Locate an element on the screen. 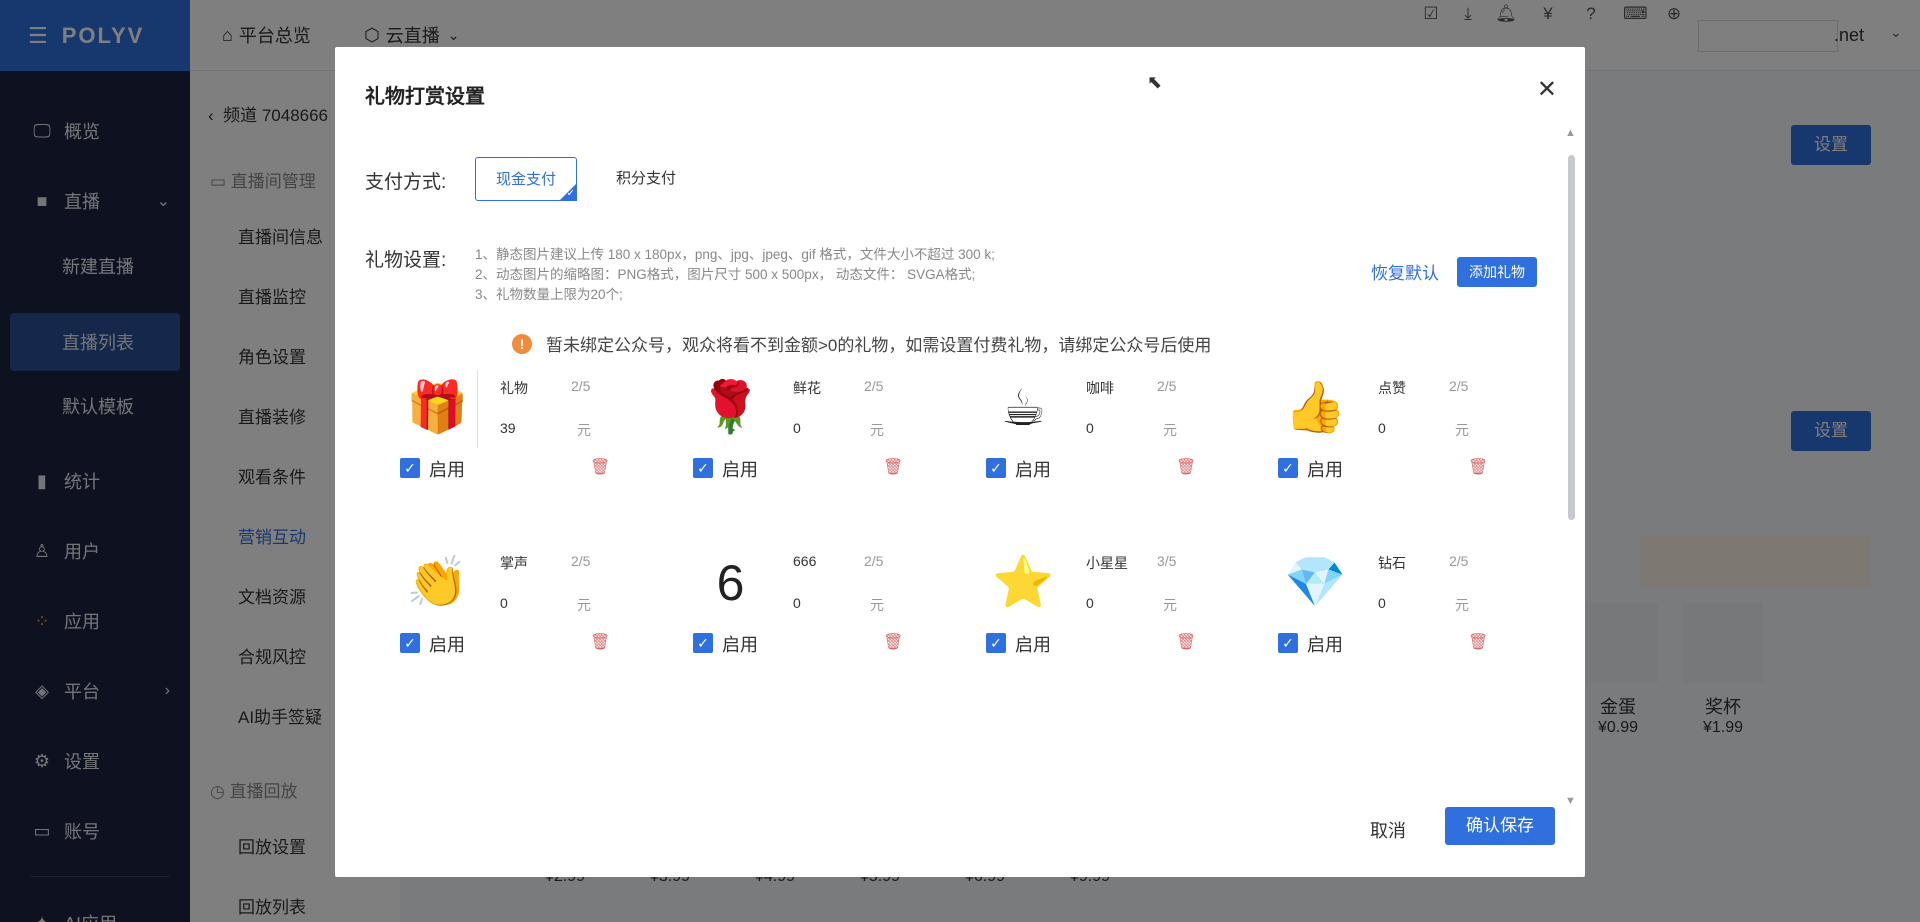 The image size is (1920, 922). warning-icon: ! is located at coordinates (522, 343).